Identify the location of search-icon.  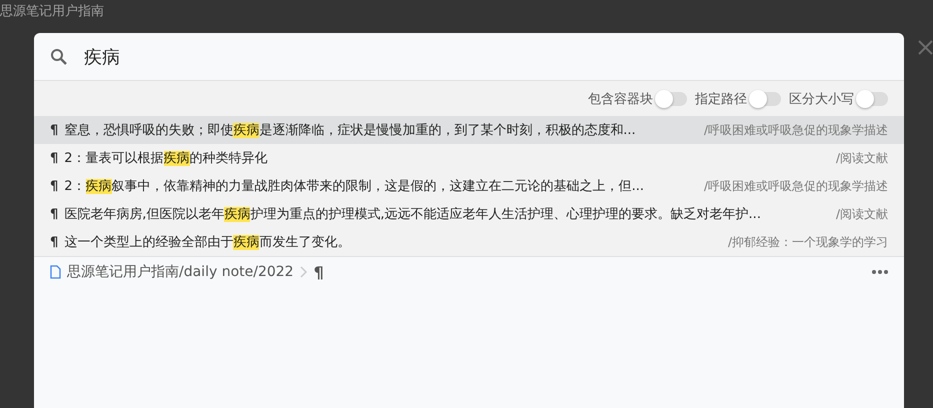
(59, 57).